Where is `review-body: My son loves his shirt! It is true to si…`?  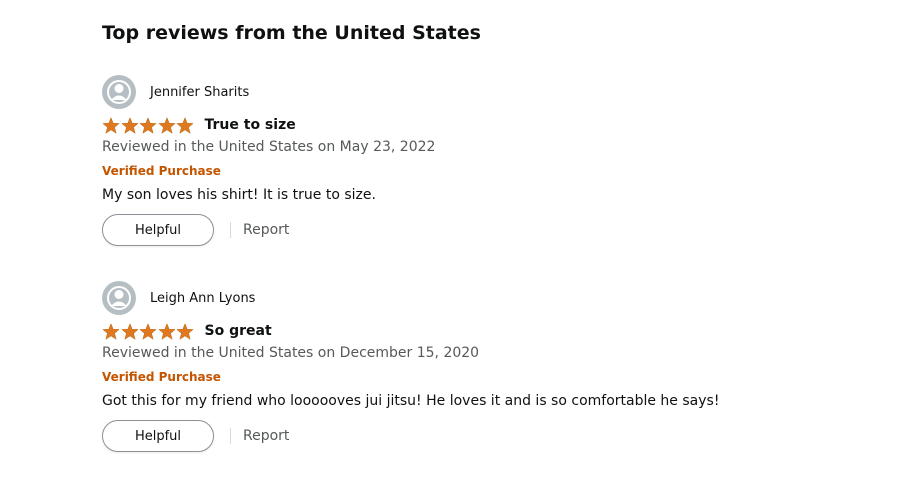 review-body: My son loves his shirt! It is true to si… is located at coordinates (239, 195).